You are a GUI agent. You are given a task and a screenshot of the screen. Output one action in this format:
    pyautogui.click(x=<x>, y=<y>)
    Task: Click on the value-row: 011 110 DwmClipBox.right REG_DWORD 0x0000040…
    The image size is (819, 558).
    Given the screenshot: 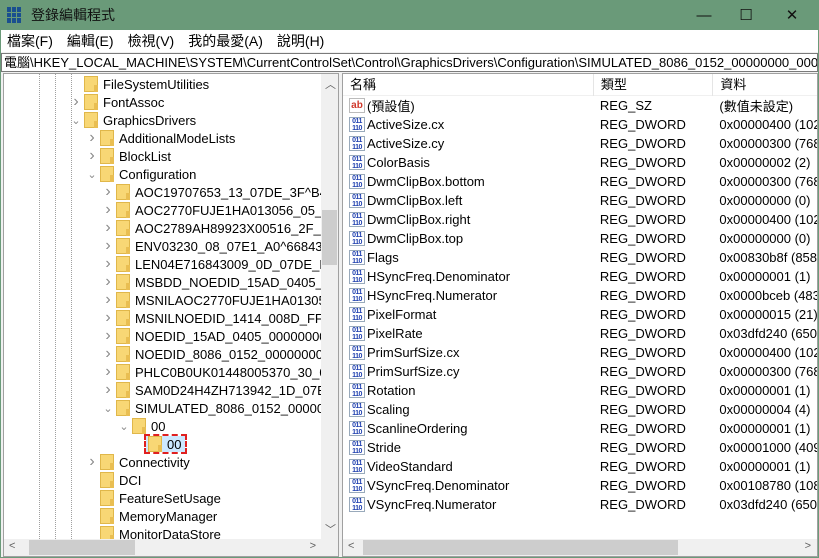 What is the action you would take?
    pyautogui.click(x=580, y=219)
    